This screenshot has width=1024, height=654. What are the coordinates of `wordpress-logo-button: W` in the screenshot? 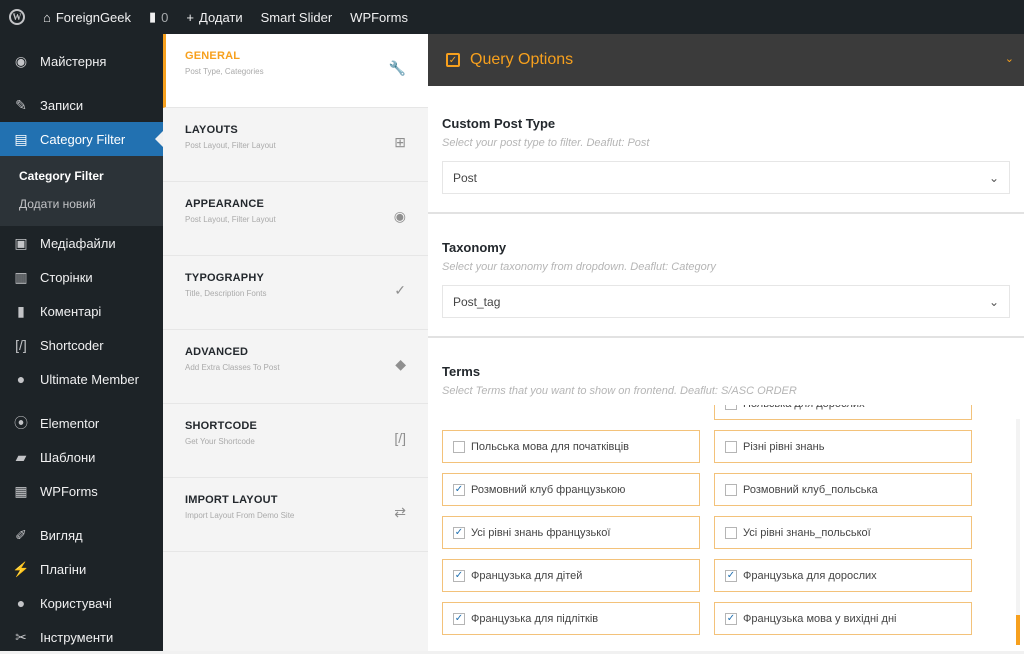 It's located at (17, 17).